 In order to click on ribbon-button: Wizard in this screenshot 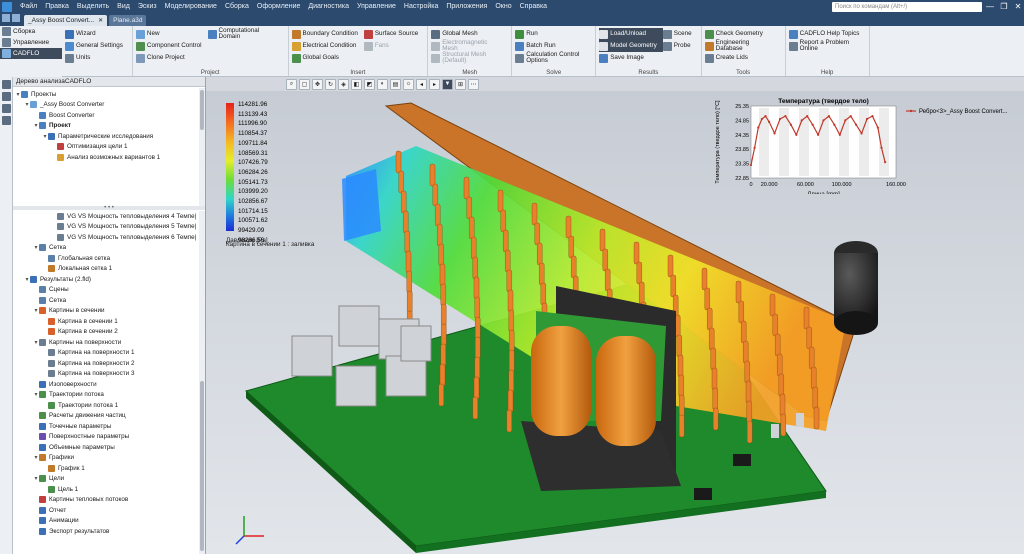, I will do `click(97, 34)`.